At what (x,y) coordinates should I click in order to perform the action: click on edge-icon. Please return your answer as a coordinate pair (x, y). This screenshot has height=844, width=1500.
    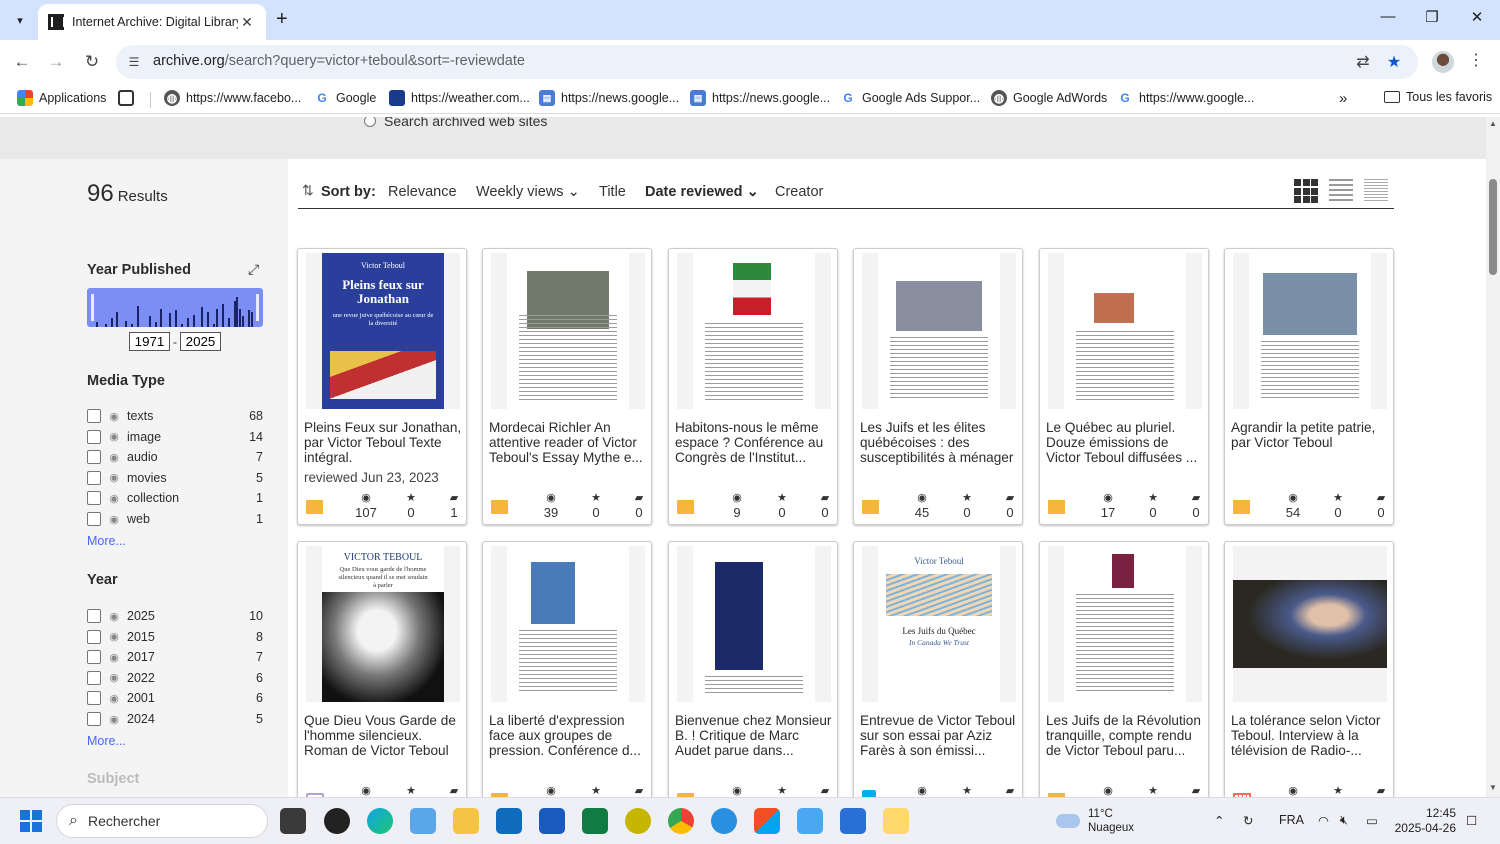
    Looking at the image, I should click on (380, 821).